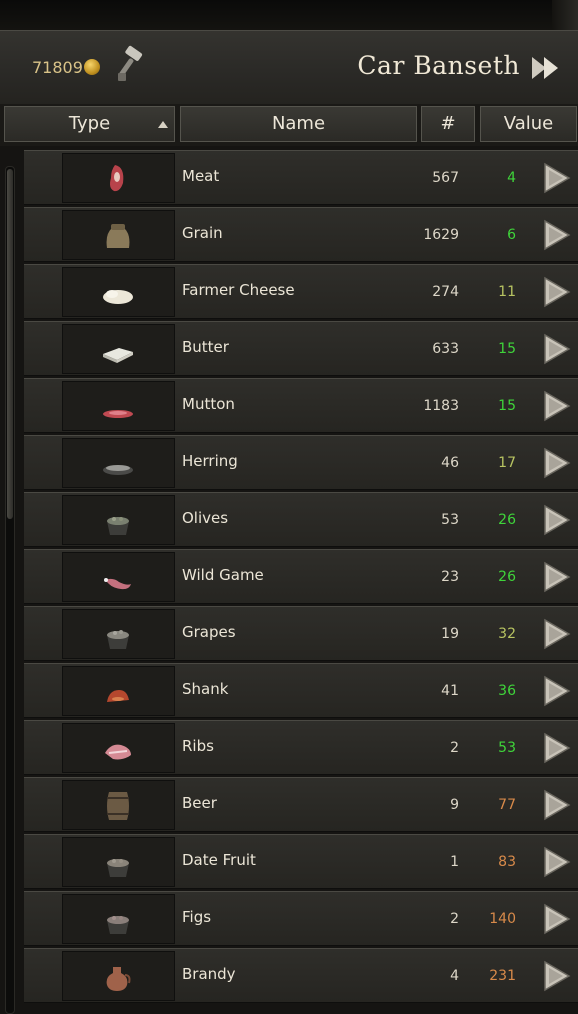 Image resolution: width=578 pixels, height=1014 pixels. I want to click on item-row: Herring 46 17, so click(301, 462).